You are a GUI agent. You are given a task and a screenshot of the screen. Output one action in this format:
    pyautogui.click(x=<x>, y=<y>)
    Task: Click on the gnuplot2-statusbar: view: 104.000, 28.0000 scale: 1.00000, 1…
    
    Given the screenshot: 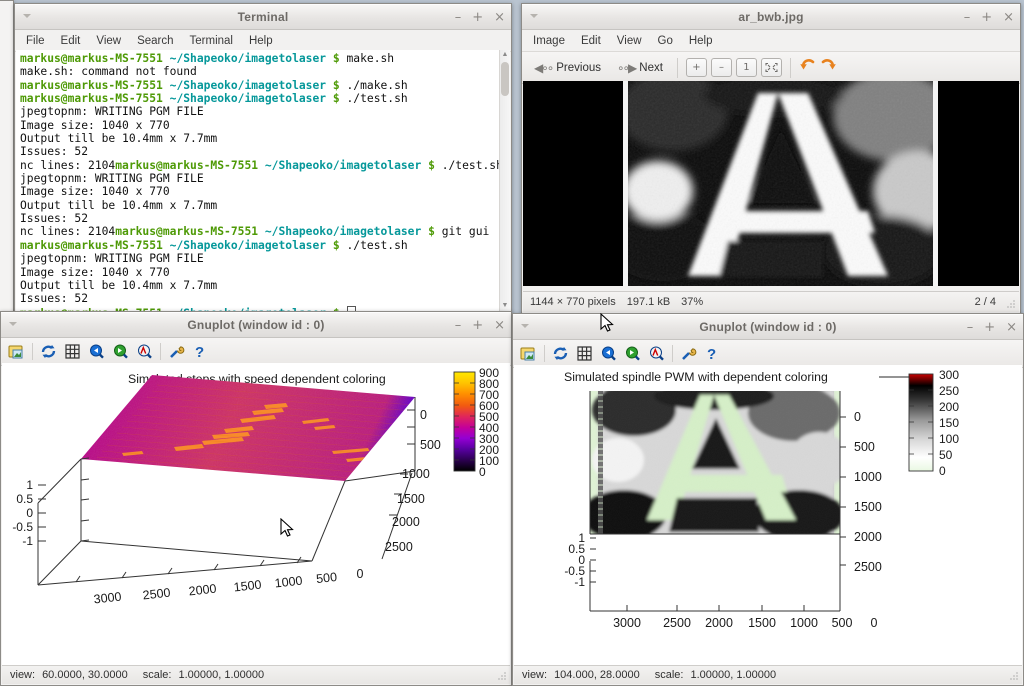 What is the action you would take?
    pyautogui.click(x=768, y=674)
    